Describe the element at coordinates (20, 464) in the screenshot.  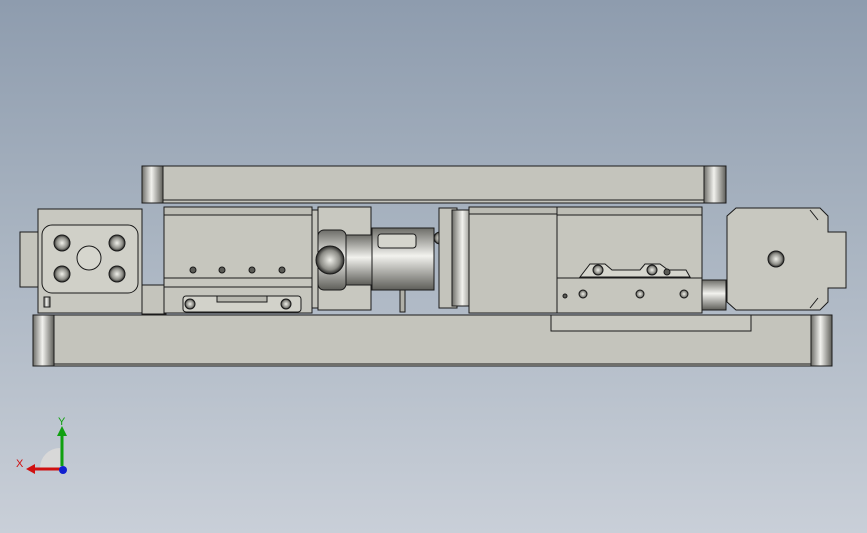
I see `x-axis-label: X` at that location.